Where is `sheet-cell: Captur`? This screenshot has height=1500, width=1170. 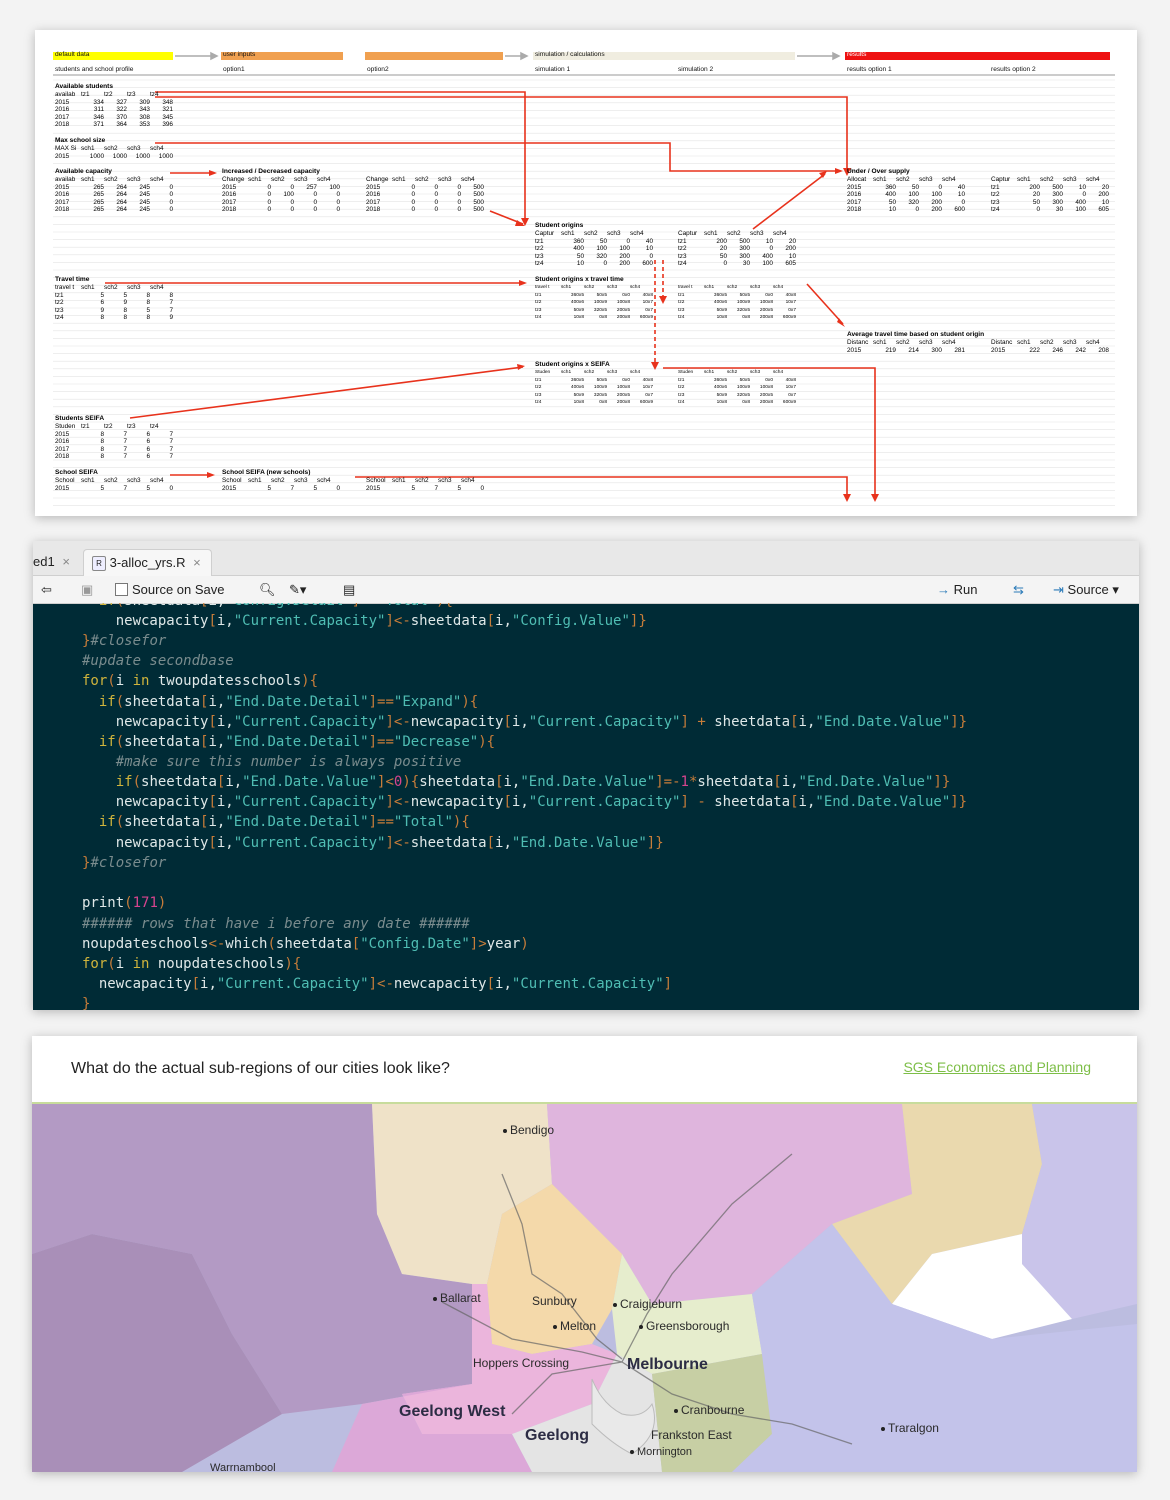
sheet-cell: Captur is located at coordinates (548, 234).